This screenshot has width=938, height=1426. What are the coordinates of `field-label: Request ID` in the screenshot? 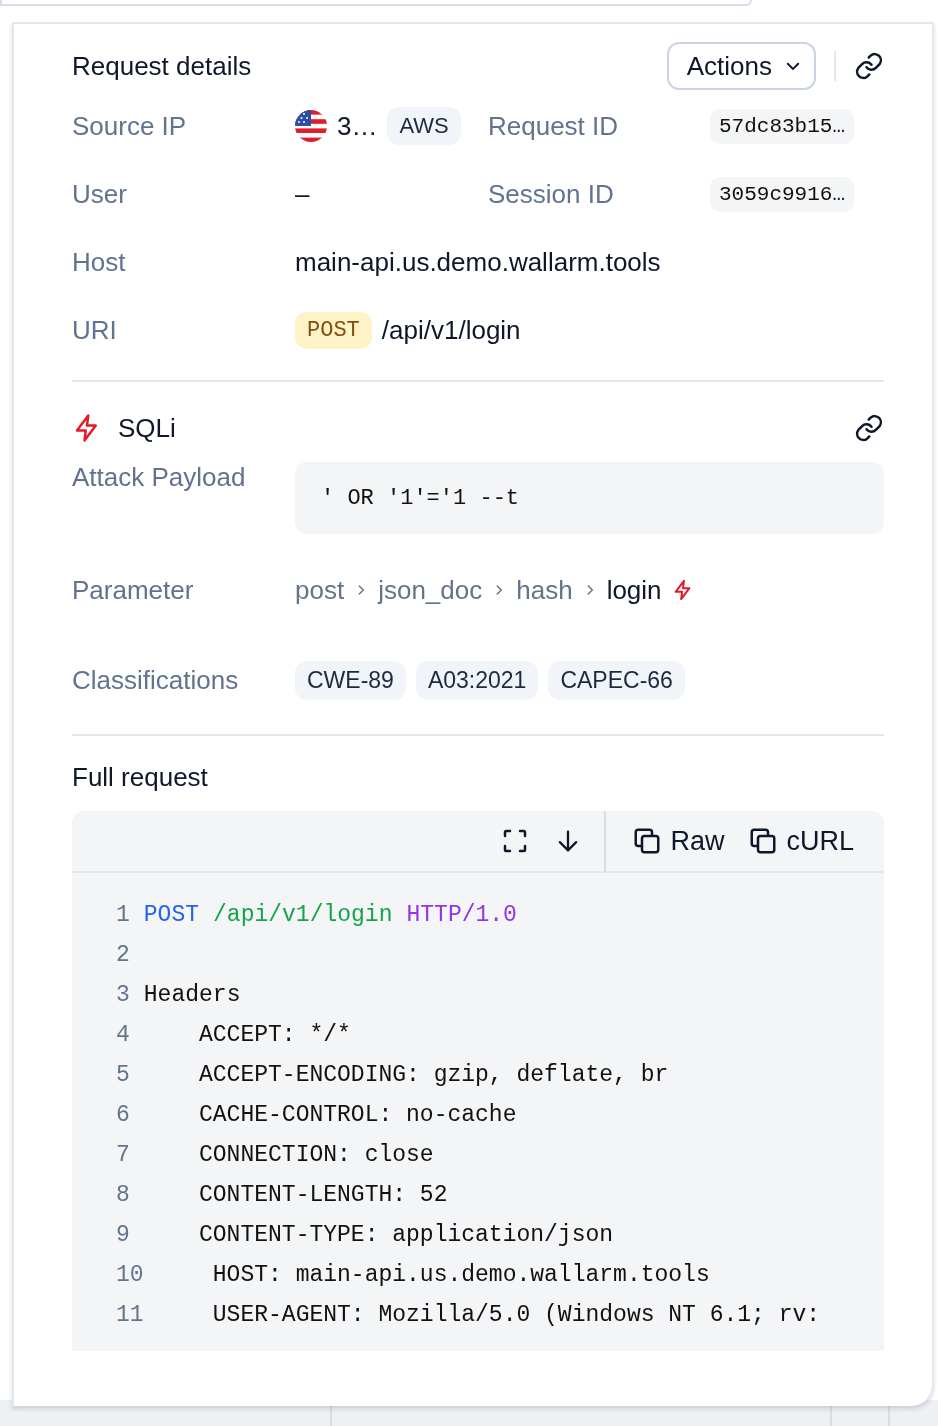 It's located at (554, 126).